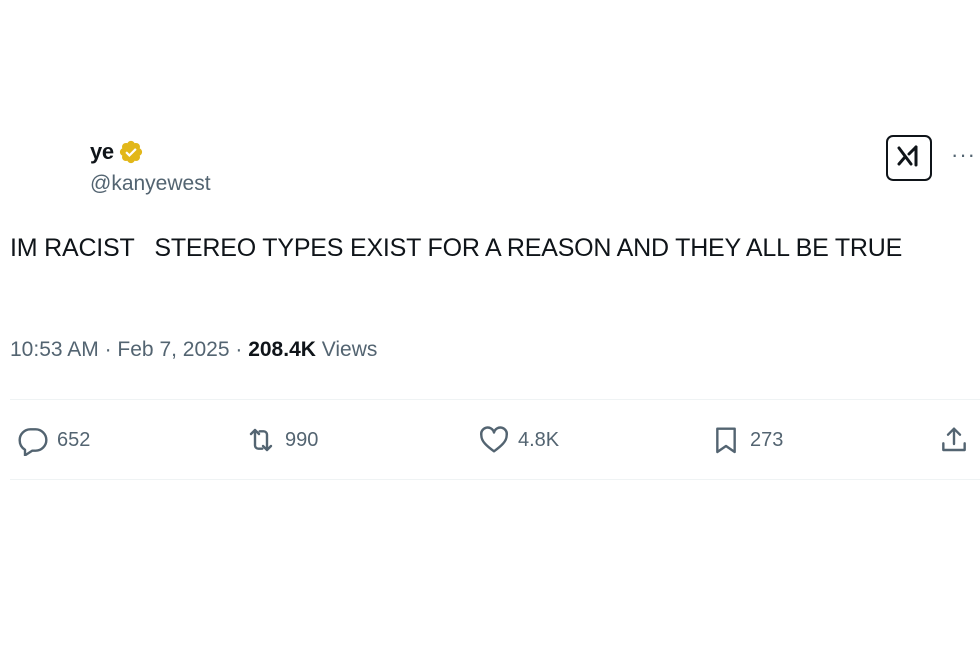 The image size is (980, 653). Describe the element at coordinates (54, 349) in the screenshot. I see `tweet-time: 10:53 AM` at that location.